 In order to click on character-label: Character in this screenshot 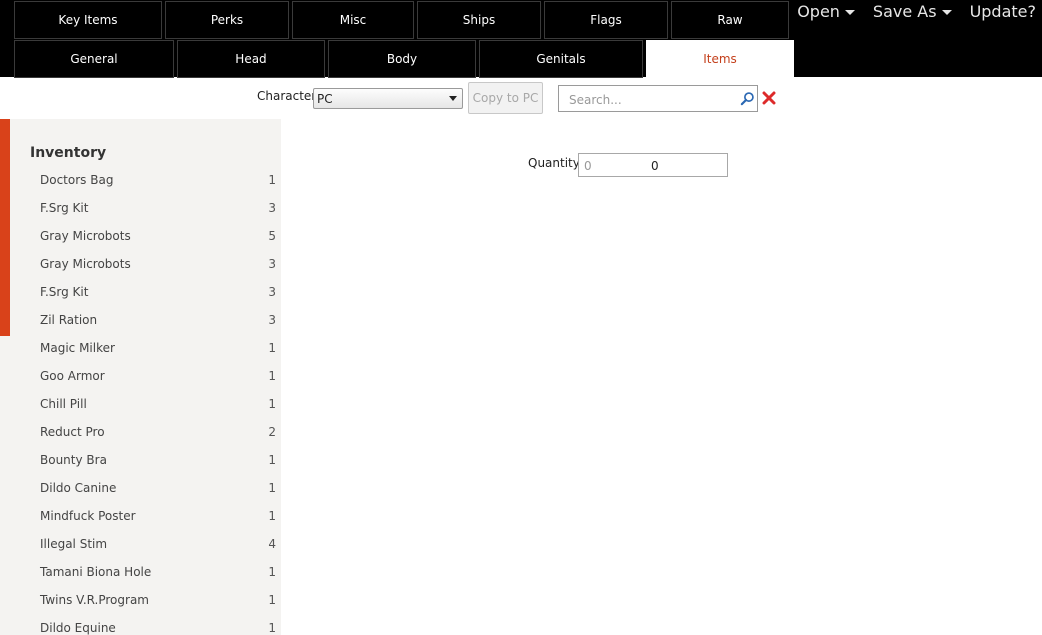, I will do `click(287, 96)`.